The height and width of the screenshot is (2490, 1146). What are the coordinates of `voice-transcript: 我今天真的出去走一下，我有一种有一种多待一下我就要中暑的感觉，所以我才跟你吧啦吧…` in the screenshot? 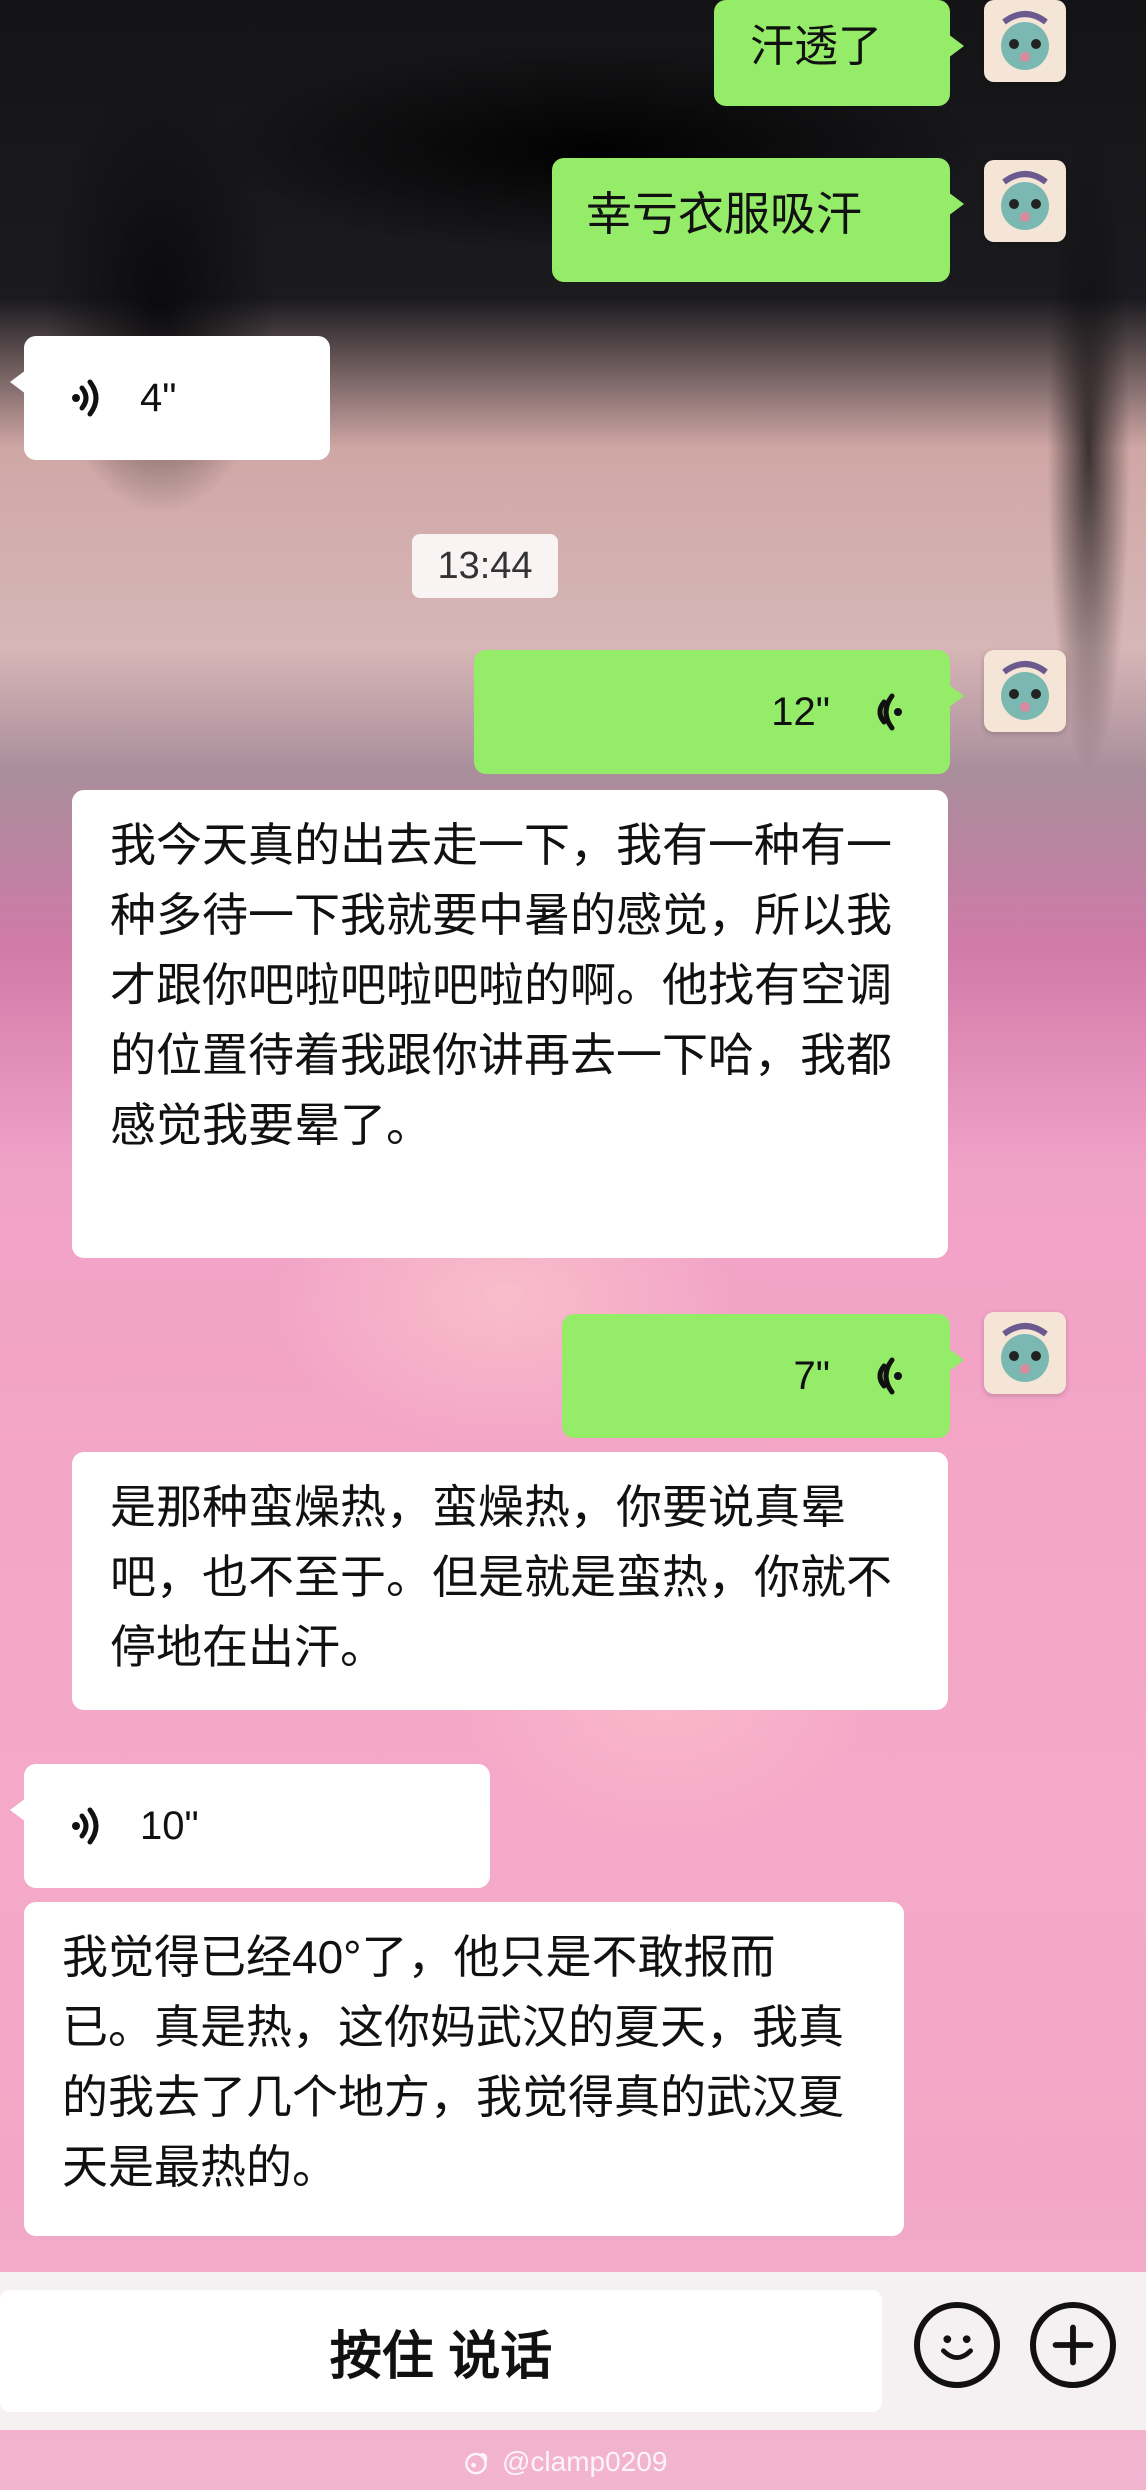 It's located at (510, 1024).